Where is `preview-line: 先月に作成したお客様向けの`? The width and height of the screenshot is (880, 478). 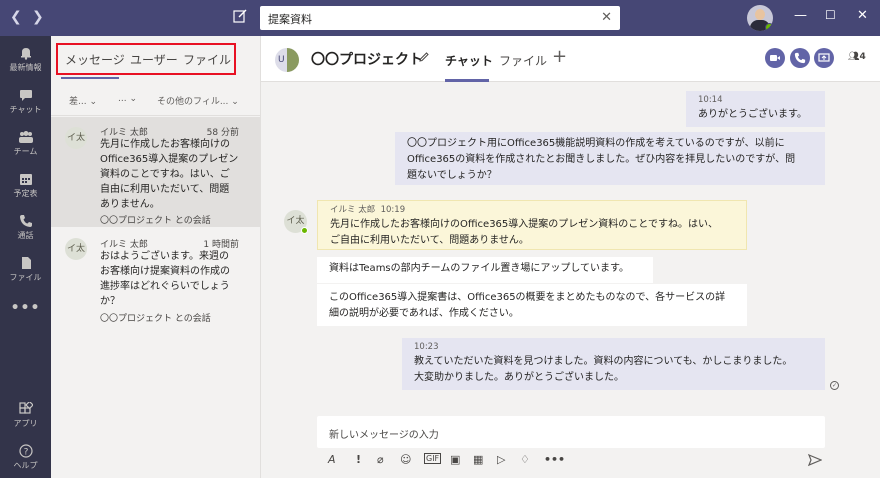 preview-line: 先月に作成したお客様向けの is located at coordinates (165, 144).